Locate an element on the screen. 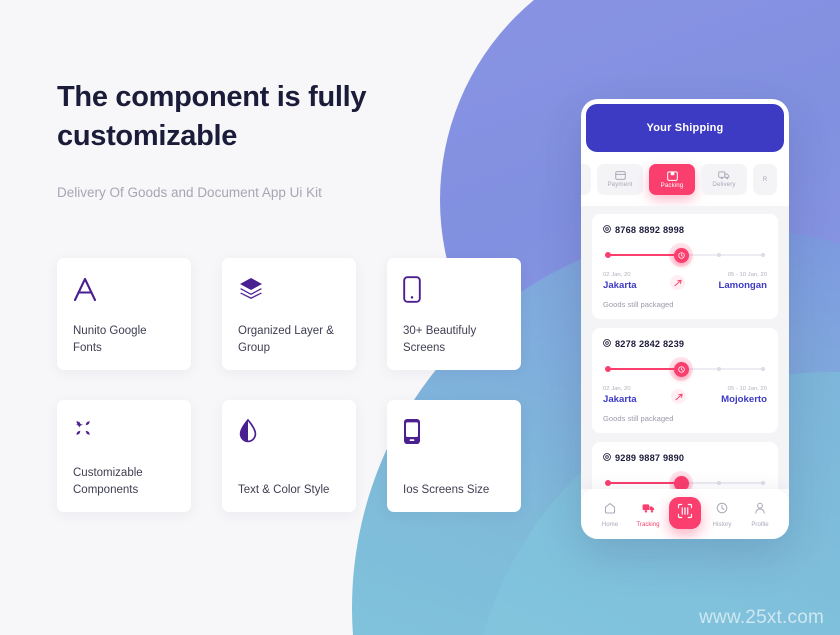  nav-label: Profile is located at coordinates (760, 524).